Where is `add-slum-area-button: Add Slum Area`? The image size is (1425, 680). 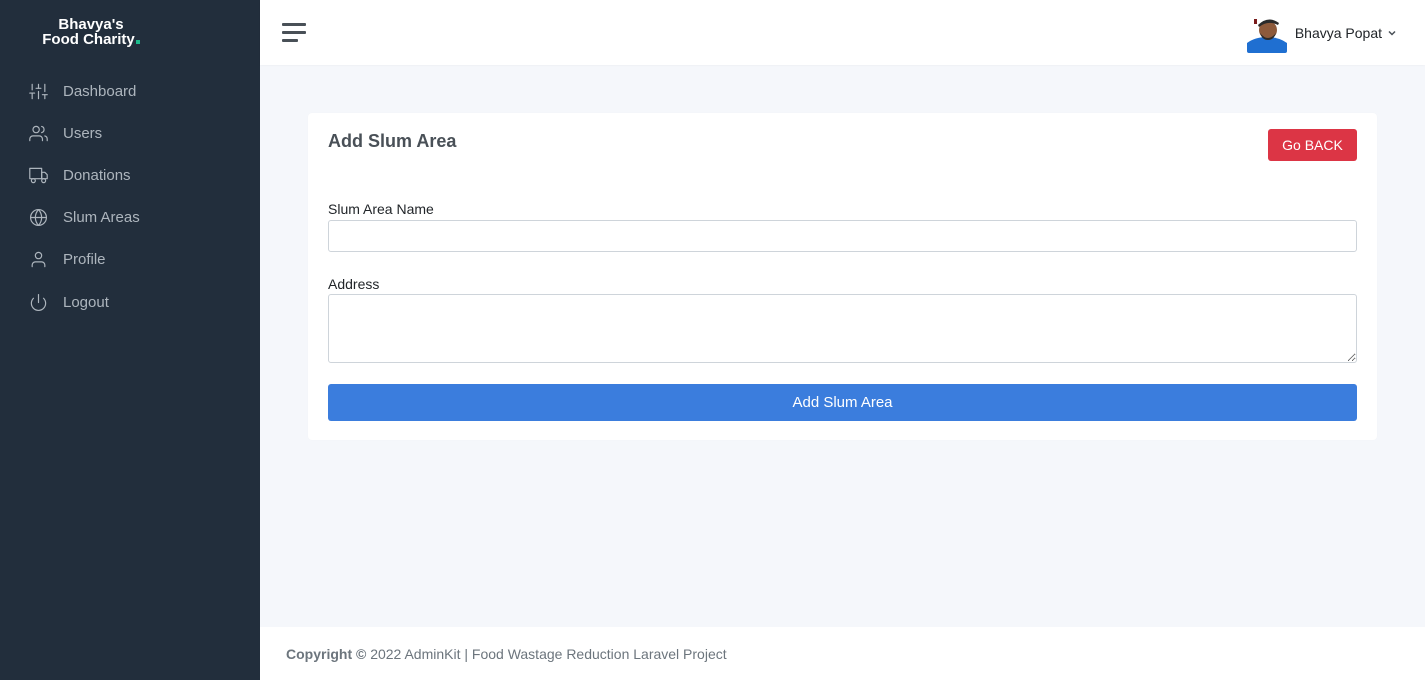 add-slum-area-button: Add Slum Area is located at coordinates (842, 402).